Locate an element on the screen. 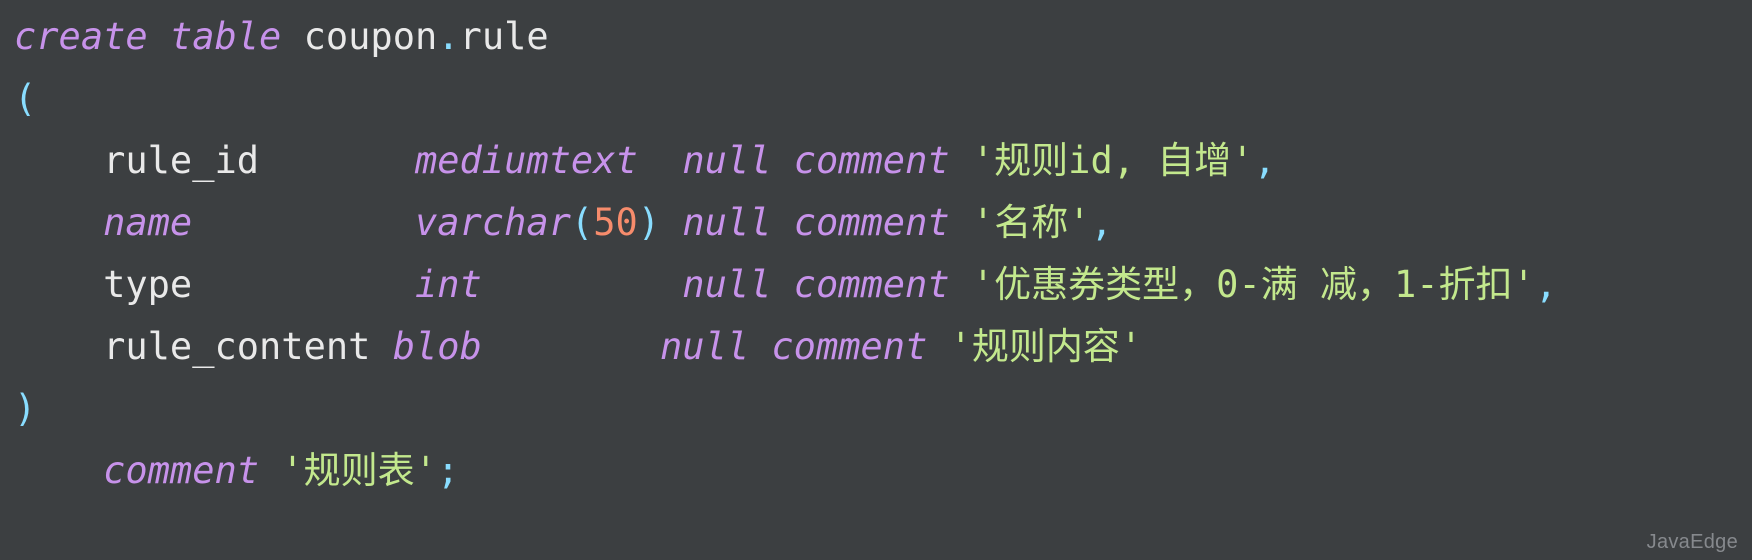  code-token-ident: rule is located at coordinates (504, 36).